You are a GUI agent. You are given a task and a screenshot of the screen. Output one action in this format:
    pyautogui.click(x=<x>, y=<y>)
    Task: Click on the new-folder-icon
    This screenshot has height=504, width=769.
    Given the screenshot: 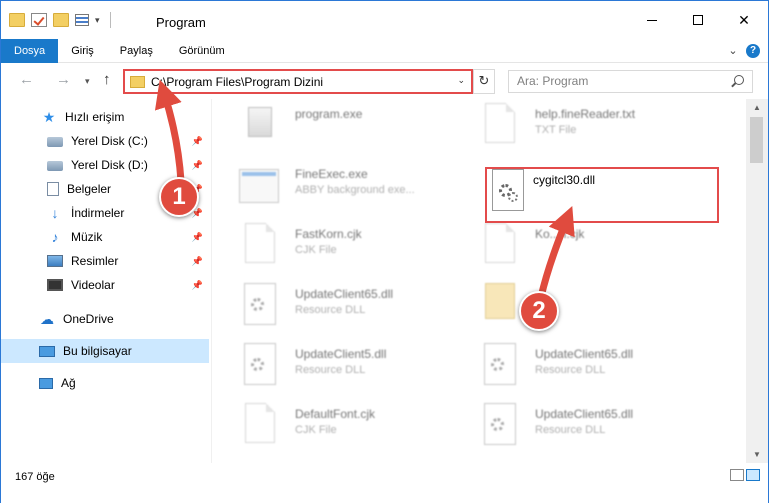 What is the action you would take?
    pyautogui.click(x=61, y=20)
    